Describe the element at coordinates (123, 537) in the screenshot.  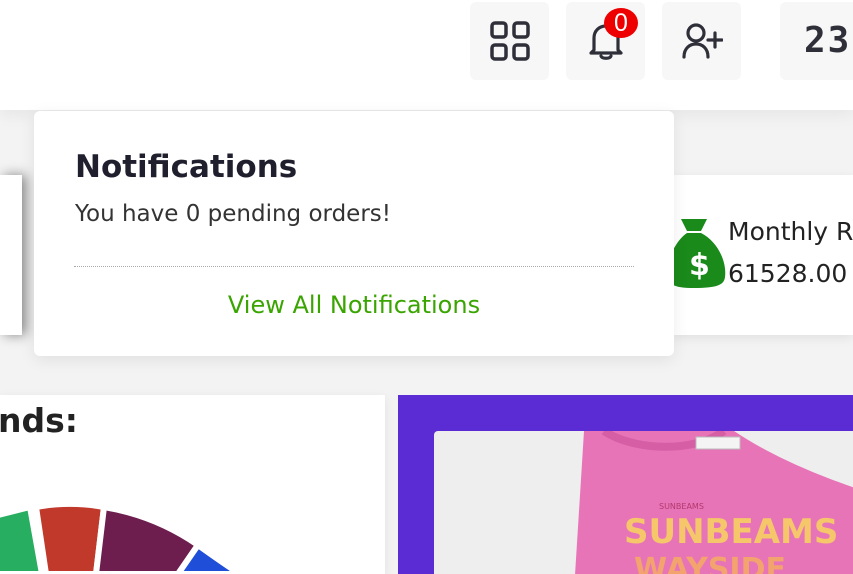
I see `trends-donut-chart` at that location.